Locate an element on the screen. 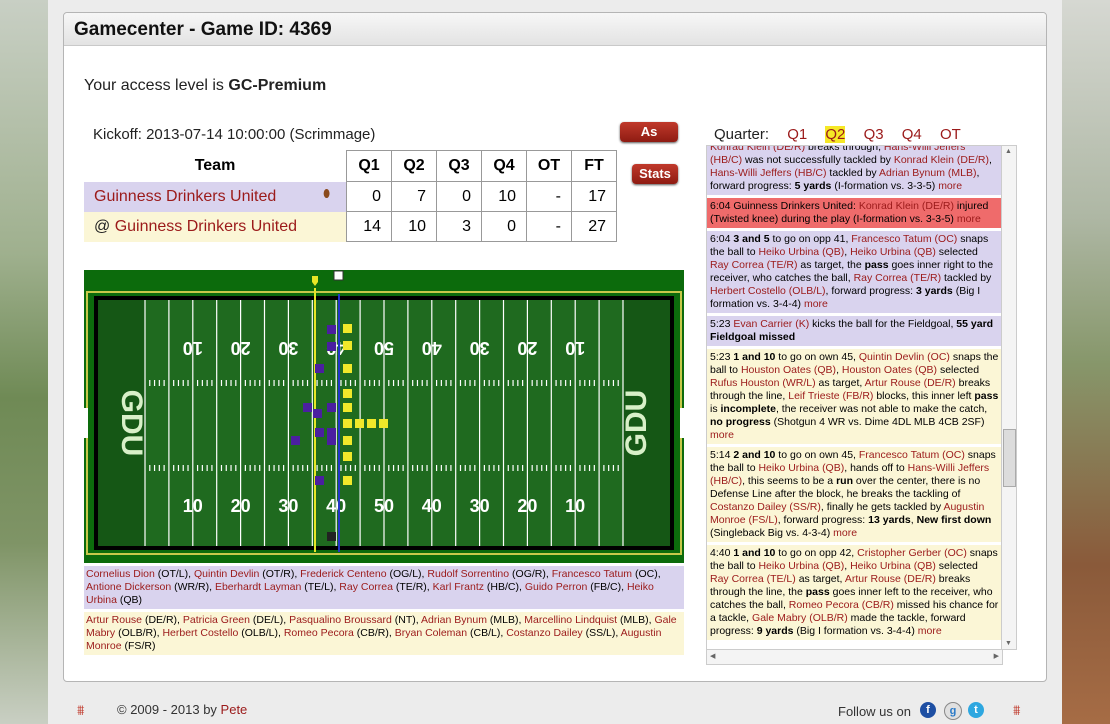 This screenshot has width=1110, height=724. player-link: Cristopher Gerber (OC) is located at coordinates (912, 553).